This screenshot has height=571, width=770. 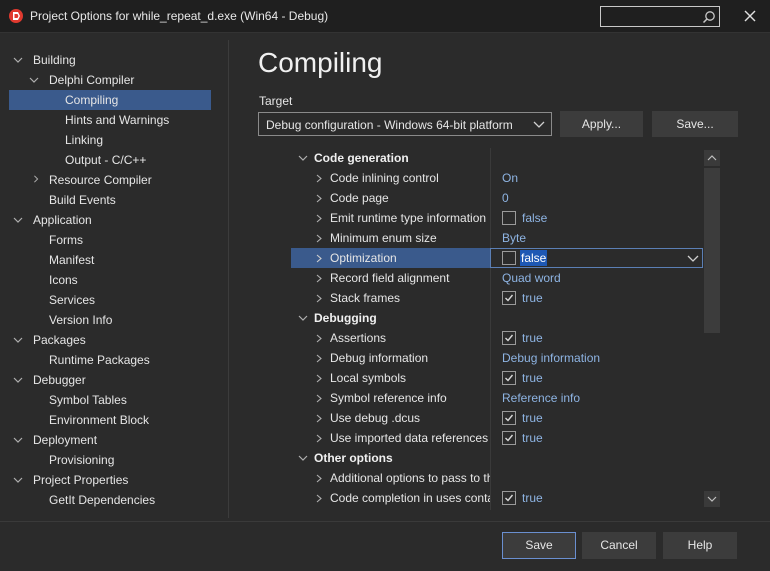 What do you see at coordinates (531, 278) in the screenshot?
I see `property-value: Quad word` at bounding box center [531, 278].